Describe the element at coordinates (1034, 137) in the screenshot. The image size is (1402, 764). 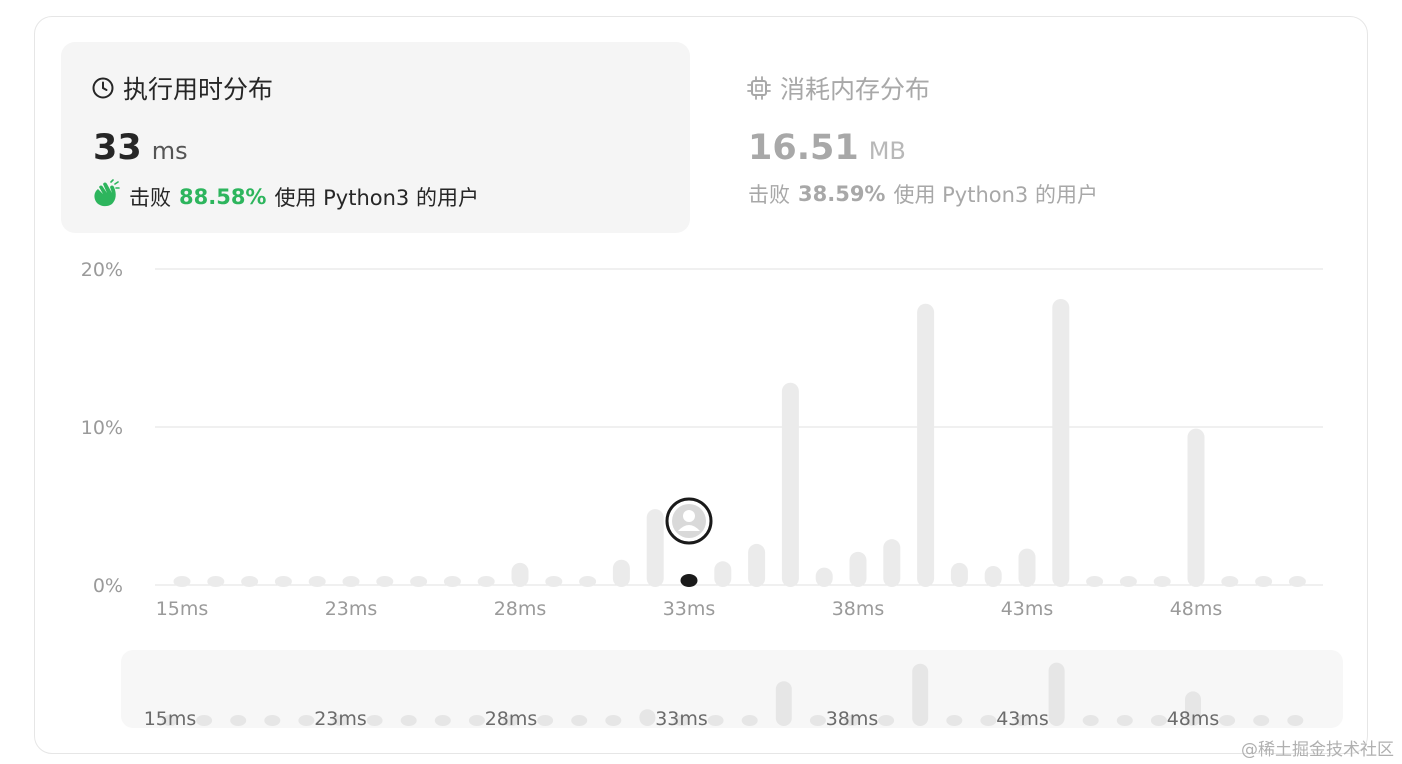
I see `memory-distribution-tab: 消耗内存分布 16.51 MB 击败 38.59% 使用 Python3 的用户` at that location.